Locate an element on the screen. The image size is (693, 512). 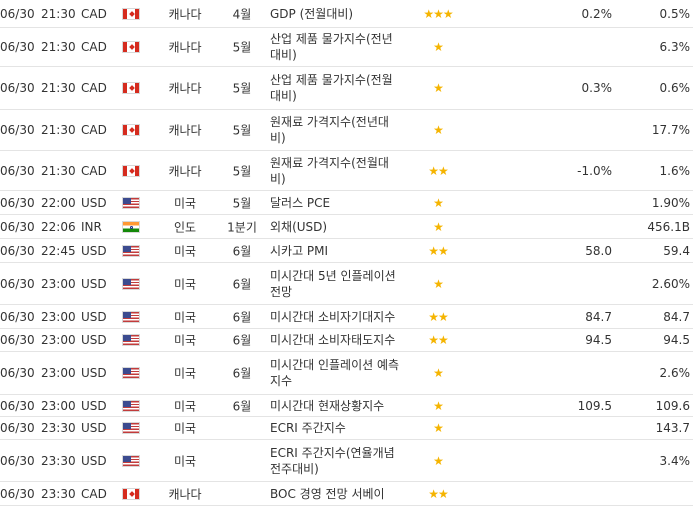
event-name-cell: ECRI 주간지수(연율개념 전주대비) is located at coordinates (336, 461).